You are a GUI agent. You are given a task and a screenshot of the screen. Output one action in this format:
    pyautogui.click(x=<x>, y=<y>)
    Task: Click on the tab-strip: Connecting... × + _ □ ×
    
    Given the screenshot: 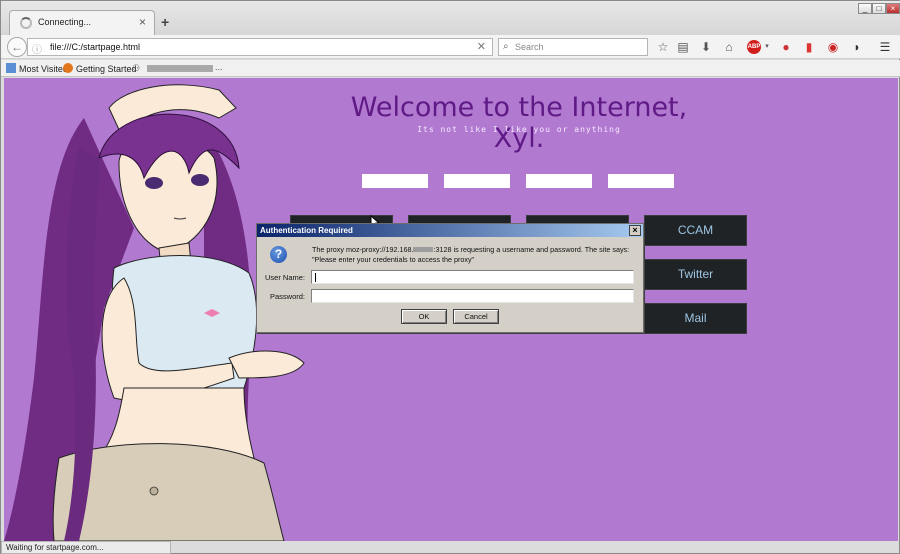 What is the action you would take?
    pyautogui.click(x=450, y=18)
    